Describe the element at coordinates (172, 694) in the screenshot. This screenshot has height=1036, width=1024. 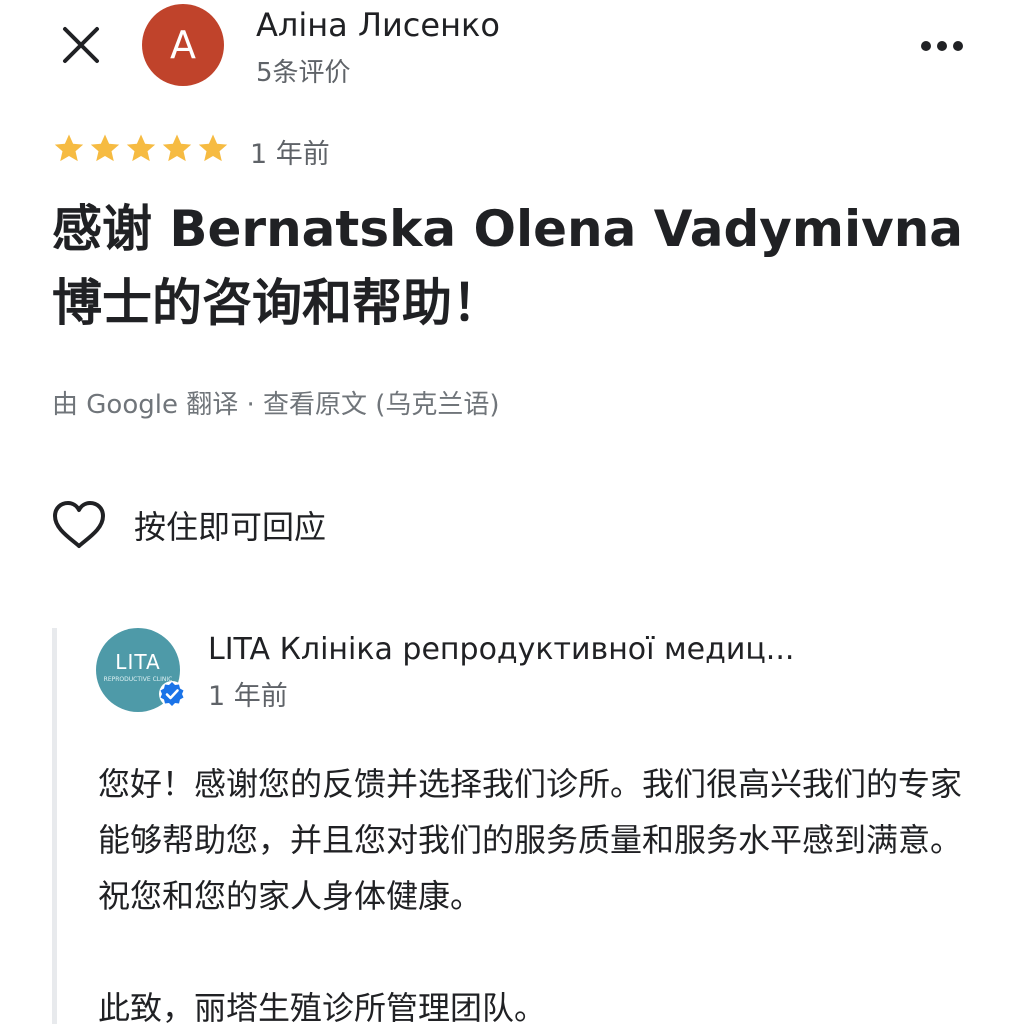
I see `verified-badge-icon` at that location.